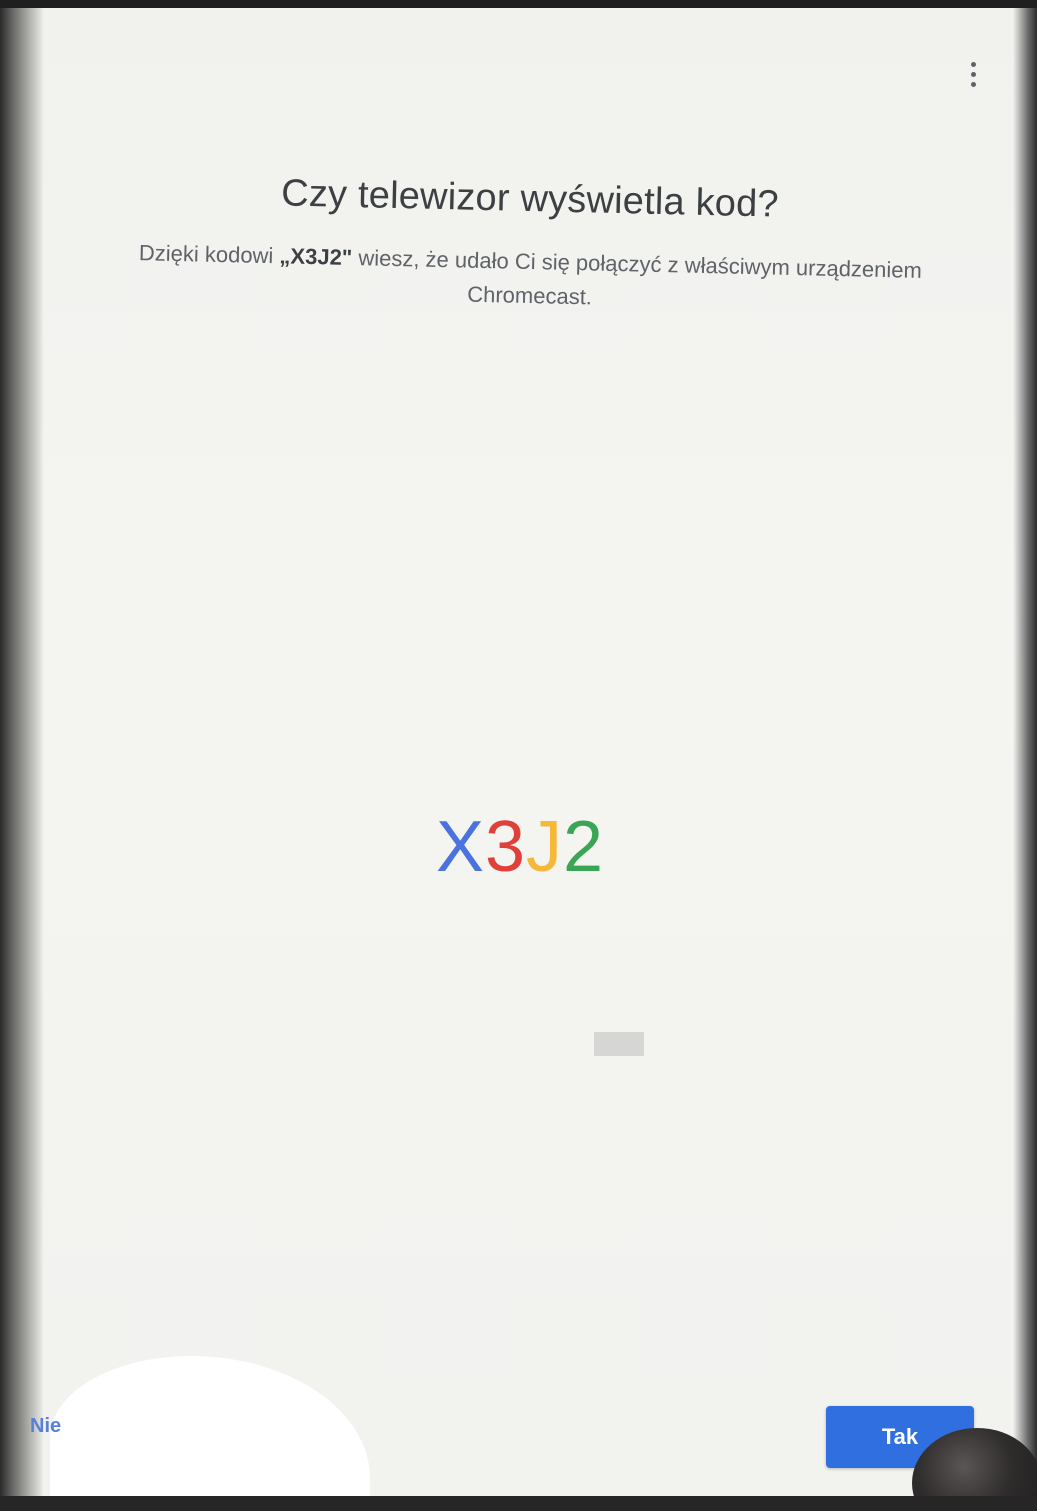  Describe the element at coordinates (22, 755) in the screenshot. I see `bezel-left` at that location.